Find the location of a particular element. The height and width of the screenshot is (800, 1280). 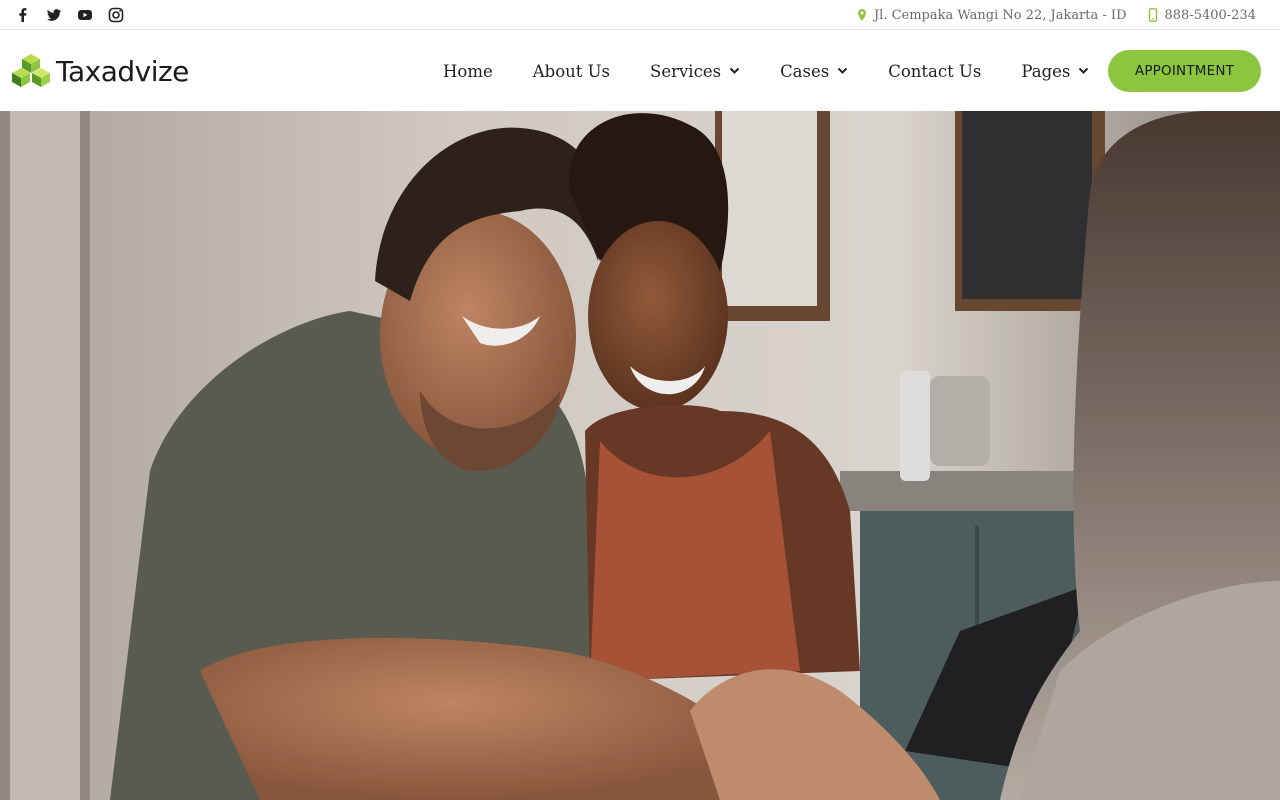

logo-mark-icon is located at coordinates (31, 71).